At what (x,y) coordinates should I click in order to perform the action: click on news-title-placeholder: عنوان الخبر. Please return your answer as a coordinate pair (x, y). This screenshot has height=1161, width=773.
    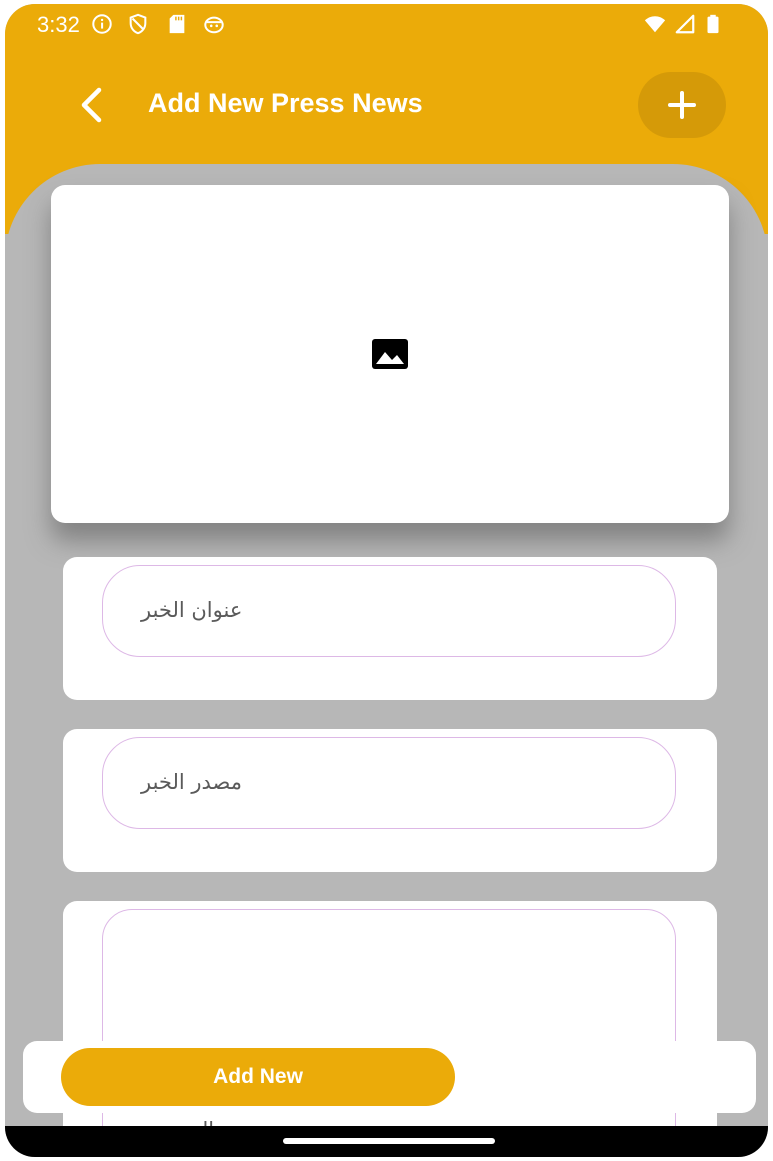
    Looking at the image, I should click on (192, 610).